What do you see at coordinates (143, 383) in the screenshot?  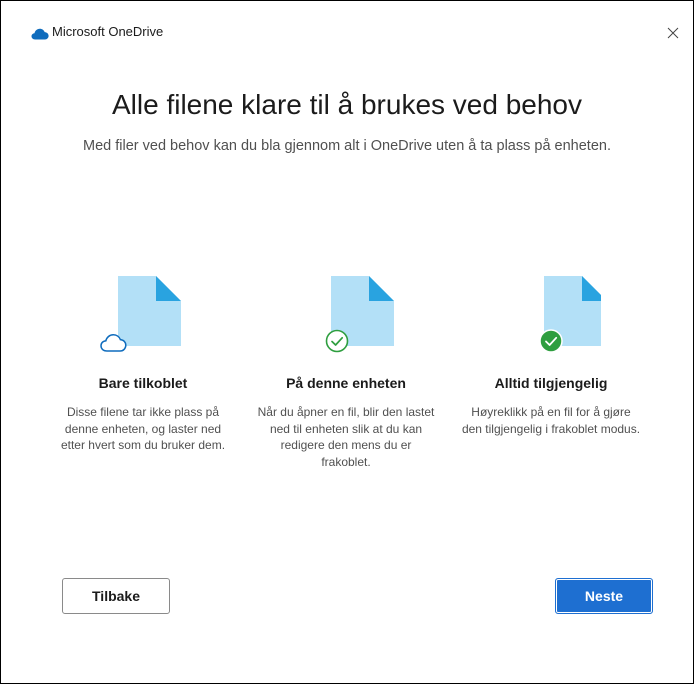 I see `option-title: Bare tilkoblet` at bounding box center [143, 383].